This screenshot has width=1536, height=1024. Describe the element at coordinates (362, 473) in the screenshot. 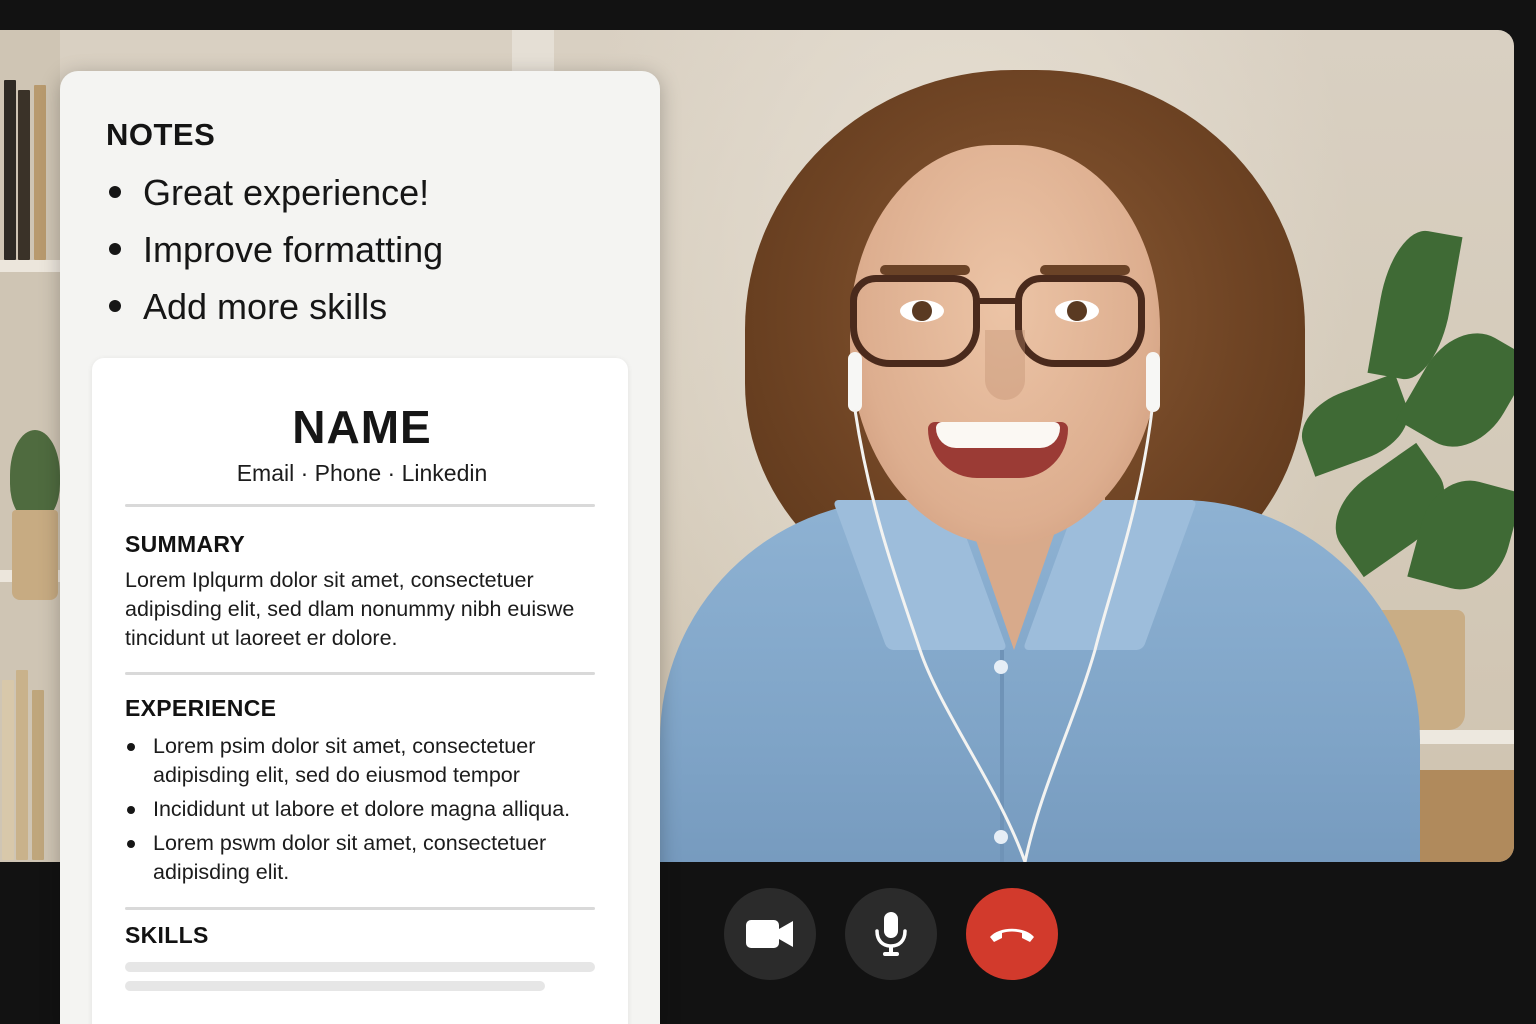

I see `resume-contact-line: Email · Phone · Linkedin` at that location.